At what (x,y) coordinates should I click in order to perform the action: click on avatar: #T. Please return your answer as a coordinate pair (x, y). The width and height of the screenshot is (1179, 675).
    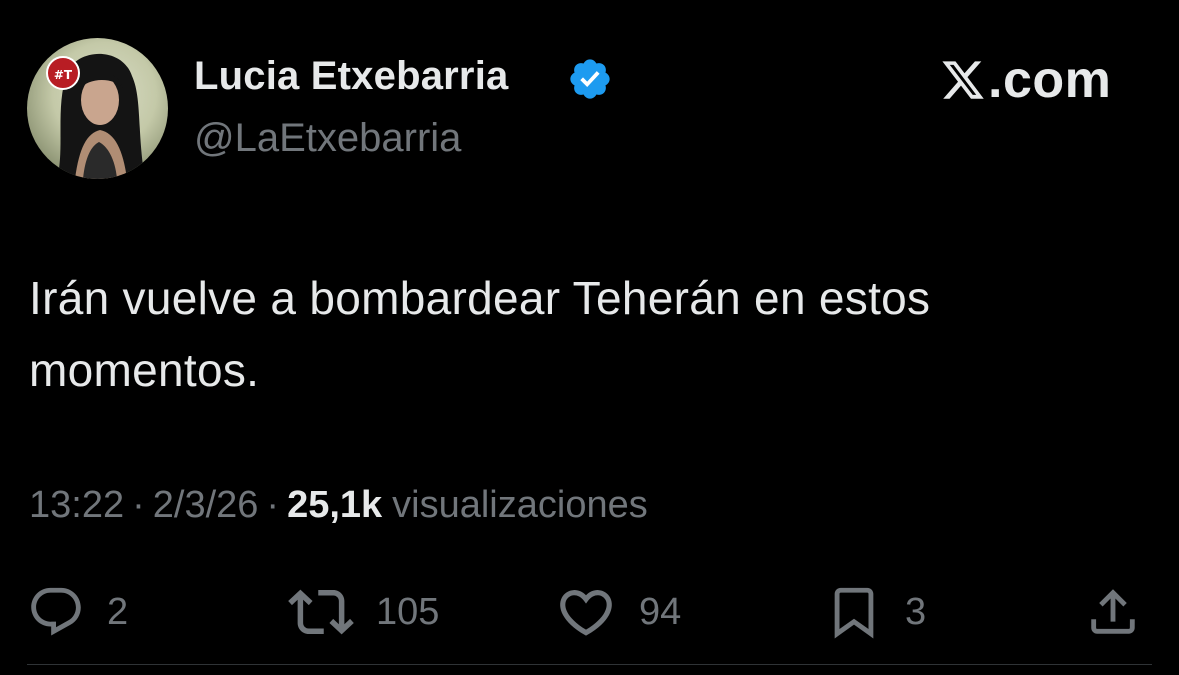
    Looking at the image, I should click on (97, 108).